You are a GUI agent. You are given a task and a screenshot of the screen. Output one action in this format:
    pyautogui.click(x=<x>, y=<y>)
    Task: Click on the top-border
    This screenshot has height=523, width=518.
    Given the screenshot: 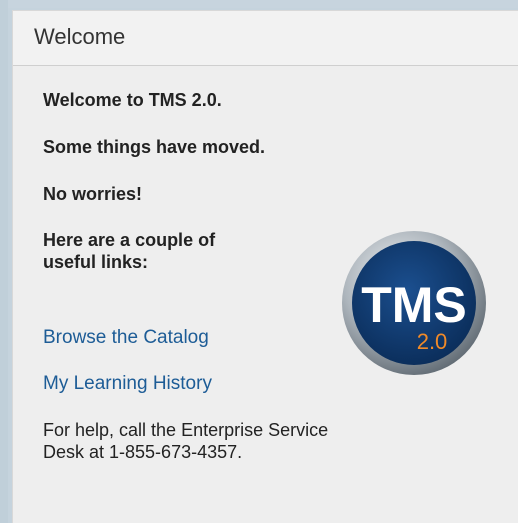 What is the action you would take?
    pyautogui.click(x=259, y=4)
    